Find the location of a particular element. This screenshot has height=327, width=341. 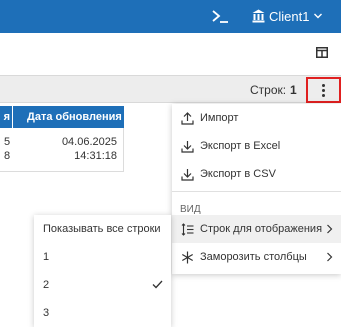

menu-item-import: Импорт is located at coordinates (256, 118).